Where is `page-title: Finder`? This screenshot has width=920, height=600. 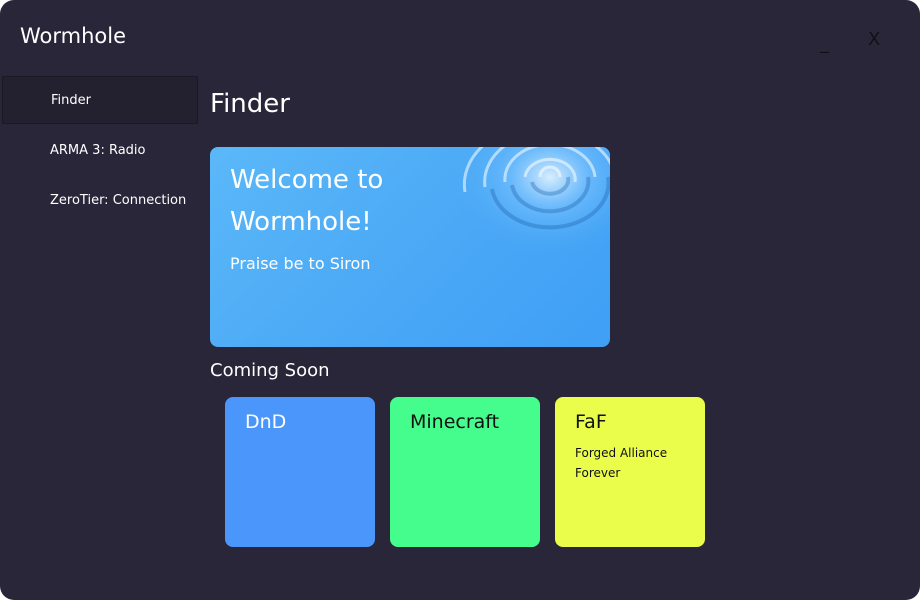 page-title: Finder is located at coordinates (250, 104).